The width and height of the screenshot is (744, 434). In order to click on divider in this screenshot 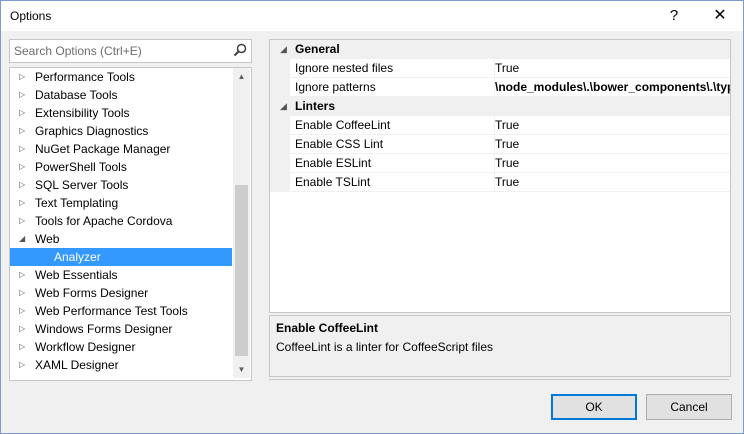, I will do `click(499, 379)`.